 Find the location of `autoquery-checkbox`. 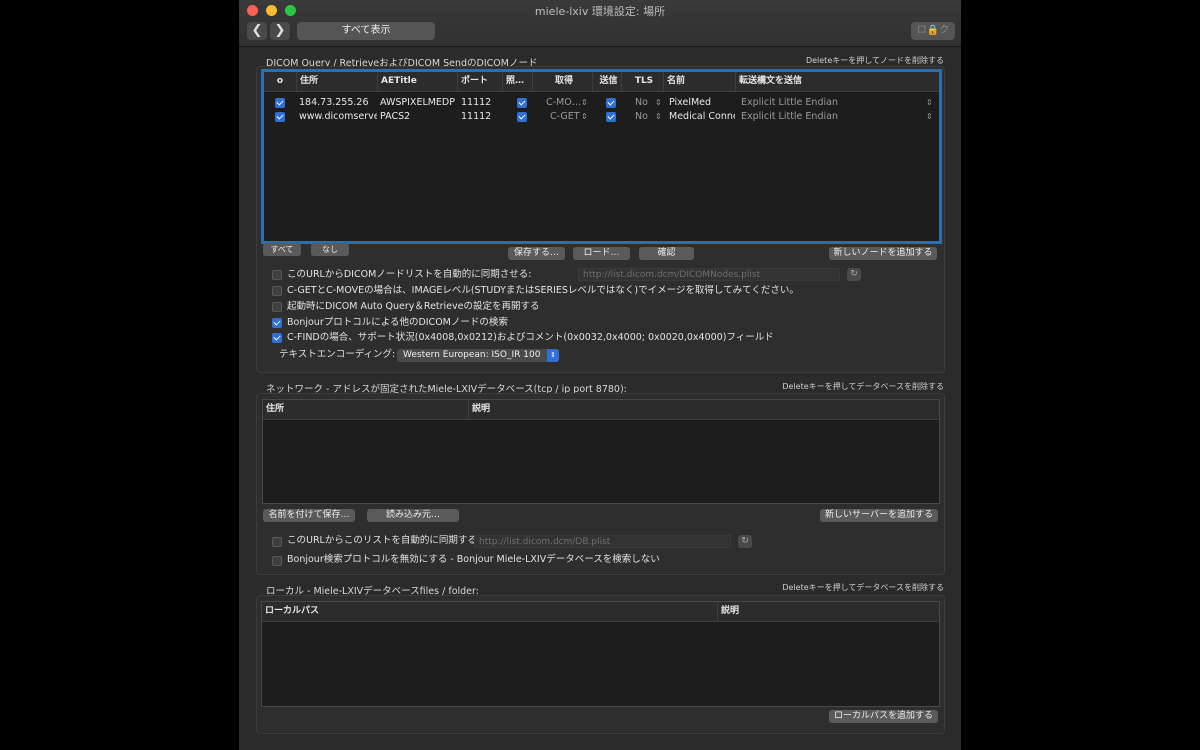

autoquery-checkbox is located at coordinates (277, 307).